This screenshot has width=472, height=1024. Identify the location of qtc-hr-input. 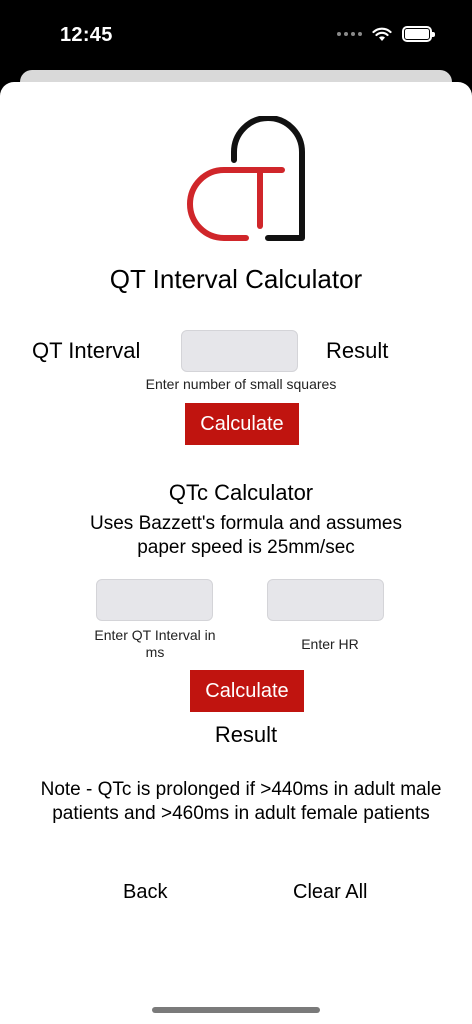
(325, 600).